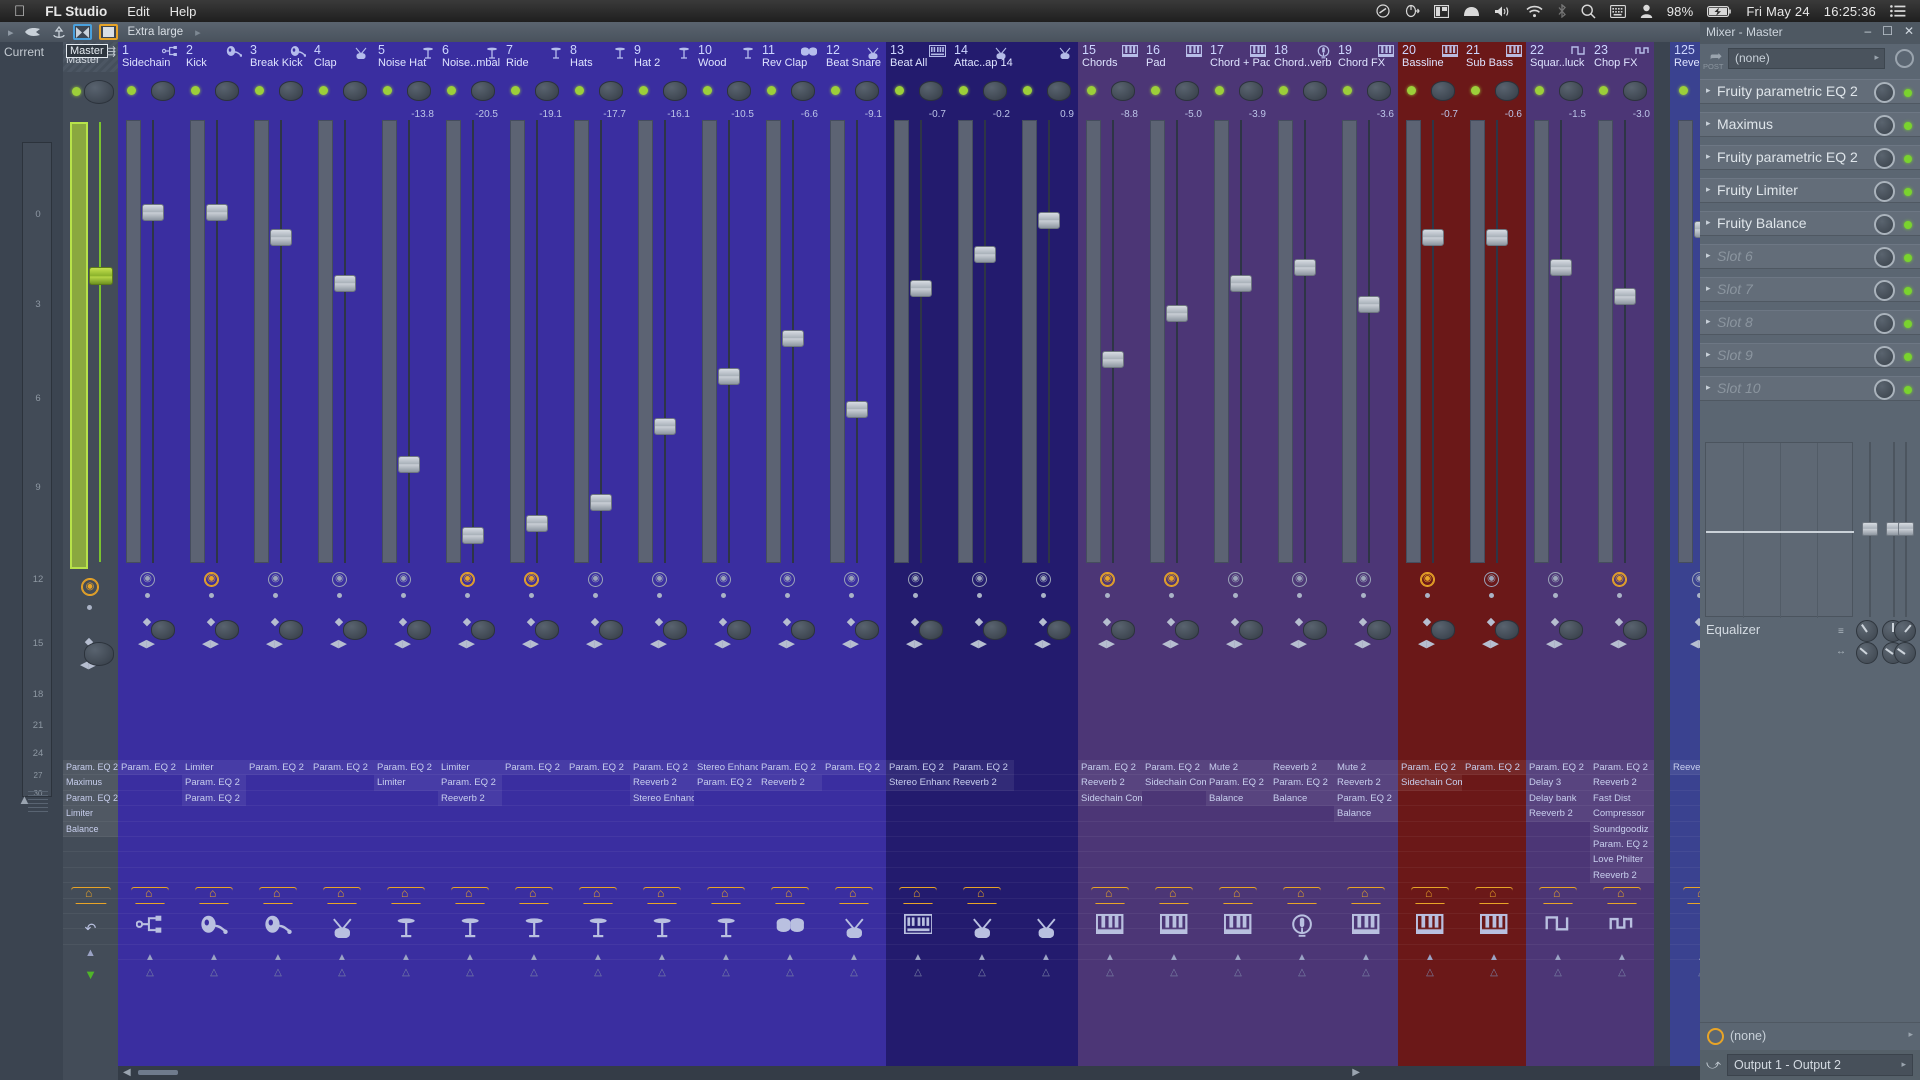 The width and height of the screenshot is (1920, 1080). I want to click on master-fader-track, so click(100, 342).